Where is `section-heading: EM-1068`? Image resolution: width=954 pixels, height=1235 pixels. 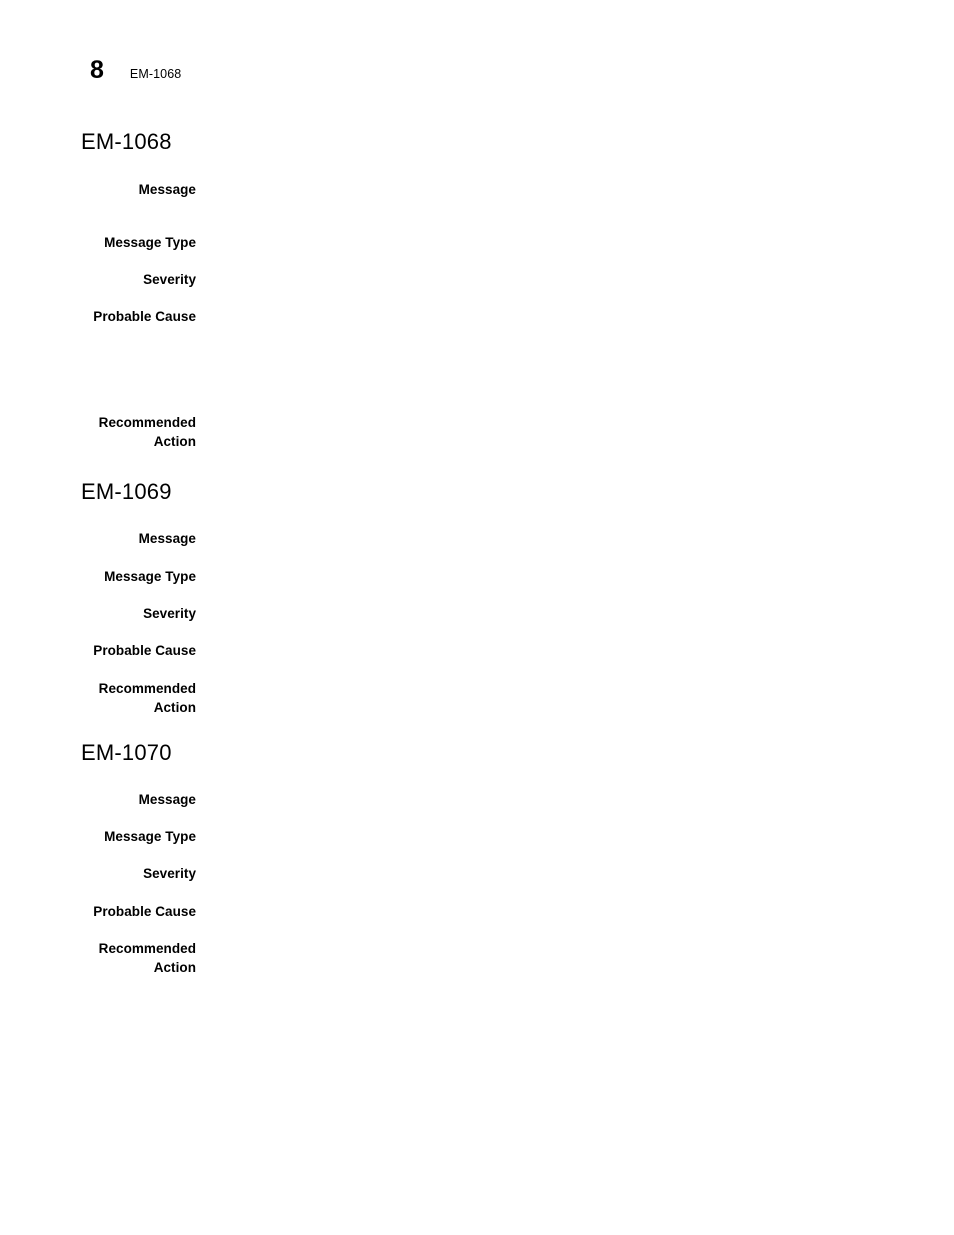
section-heading: EM-1068 is located at coordinates (126, 141).